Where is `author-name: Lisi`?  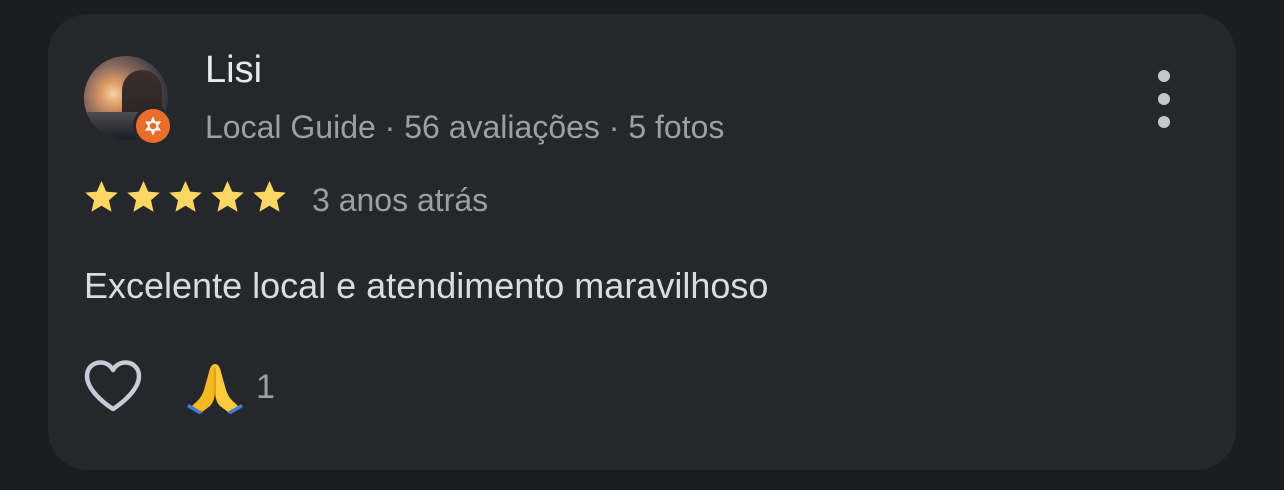
author-name: Lisi is located at coordinates (233, 70).